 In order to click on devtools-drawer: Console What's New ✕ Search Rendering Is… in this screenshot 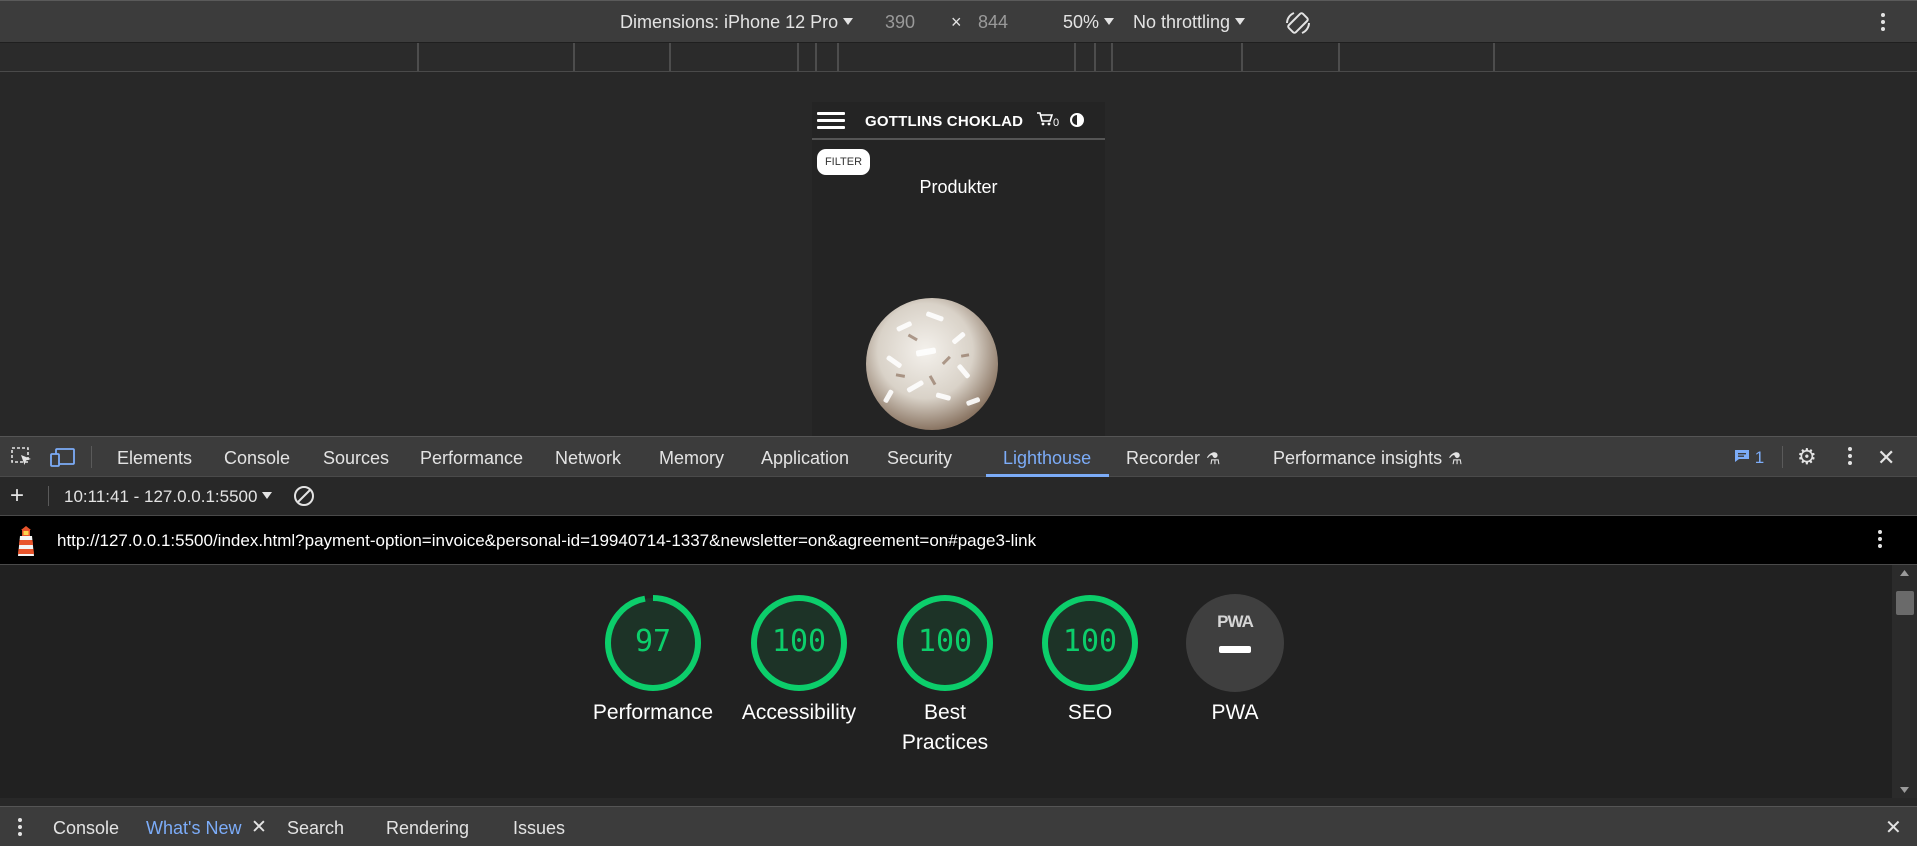, I will do `click(958, 826)`.